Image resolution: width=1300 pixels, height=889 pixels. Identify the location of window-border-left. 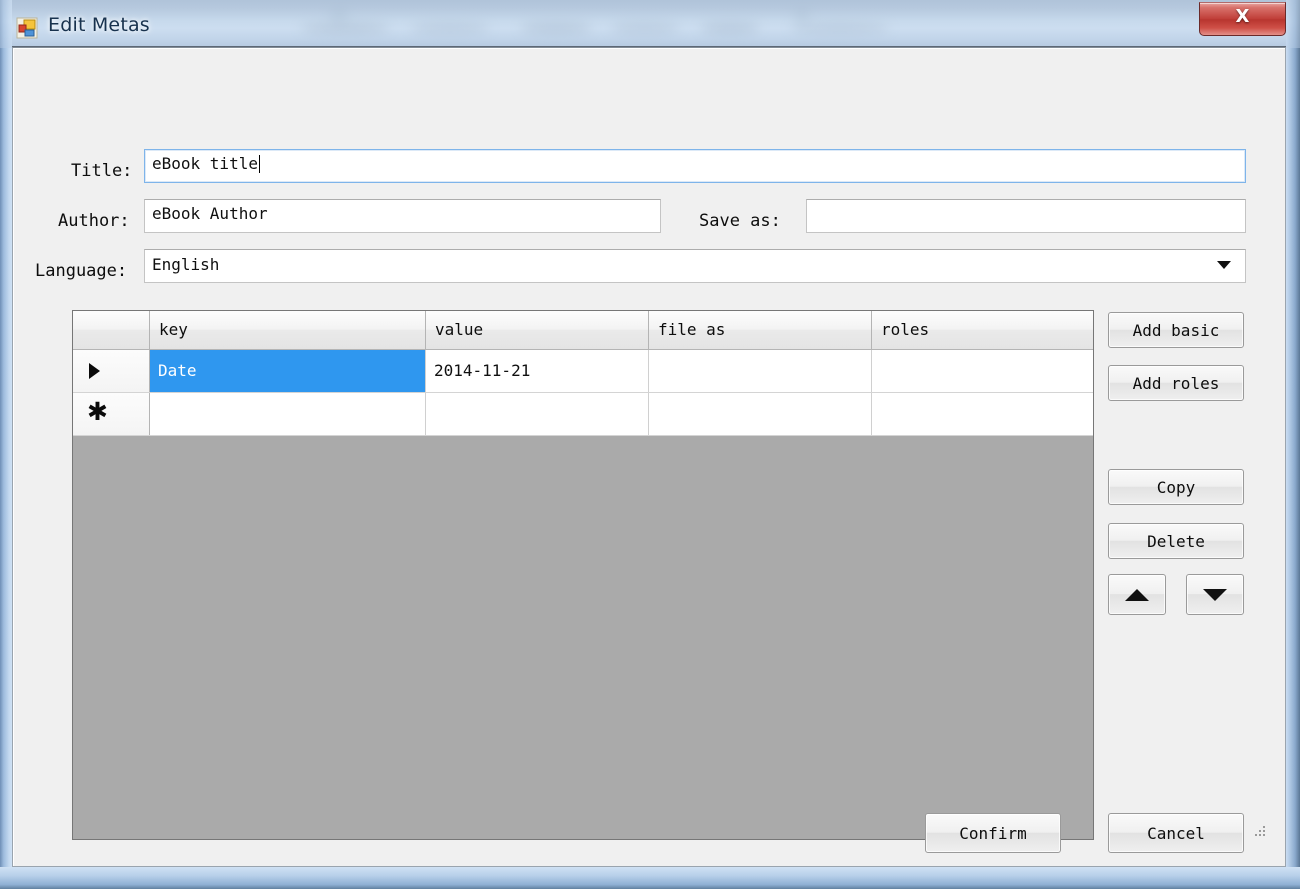
(6, 444).